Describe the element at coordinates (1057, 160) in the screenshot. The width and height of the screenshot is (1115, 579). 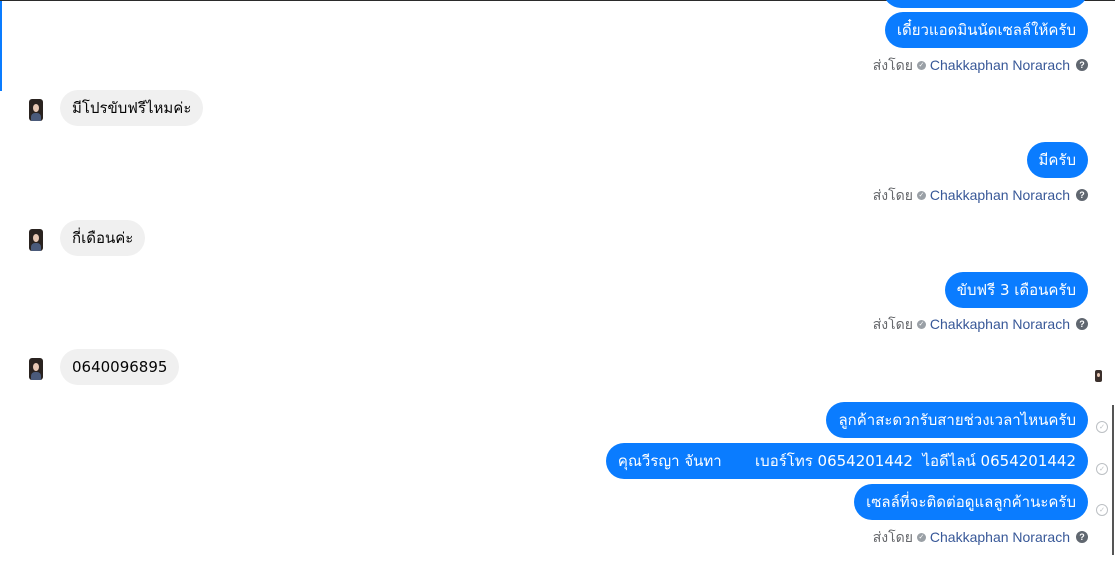
I see `message-bubble-outgoing: มีครับ` at that location.